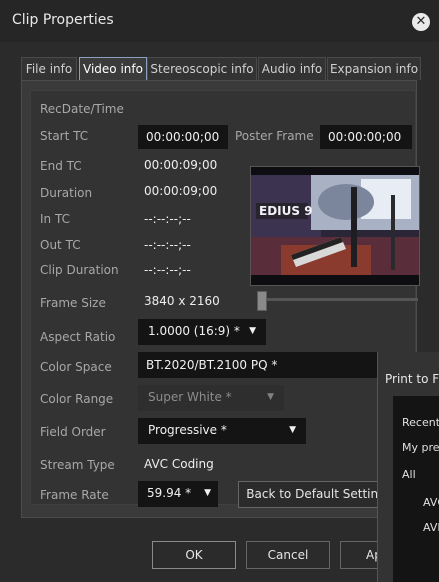 The height and width of the screenshot is (582, 439). What do you see at coordinates (167, 270) in the screenshot?
I see `clip-duration-value: --:--:--;--` at bounding box center [167, 270].